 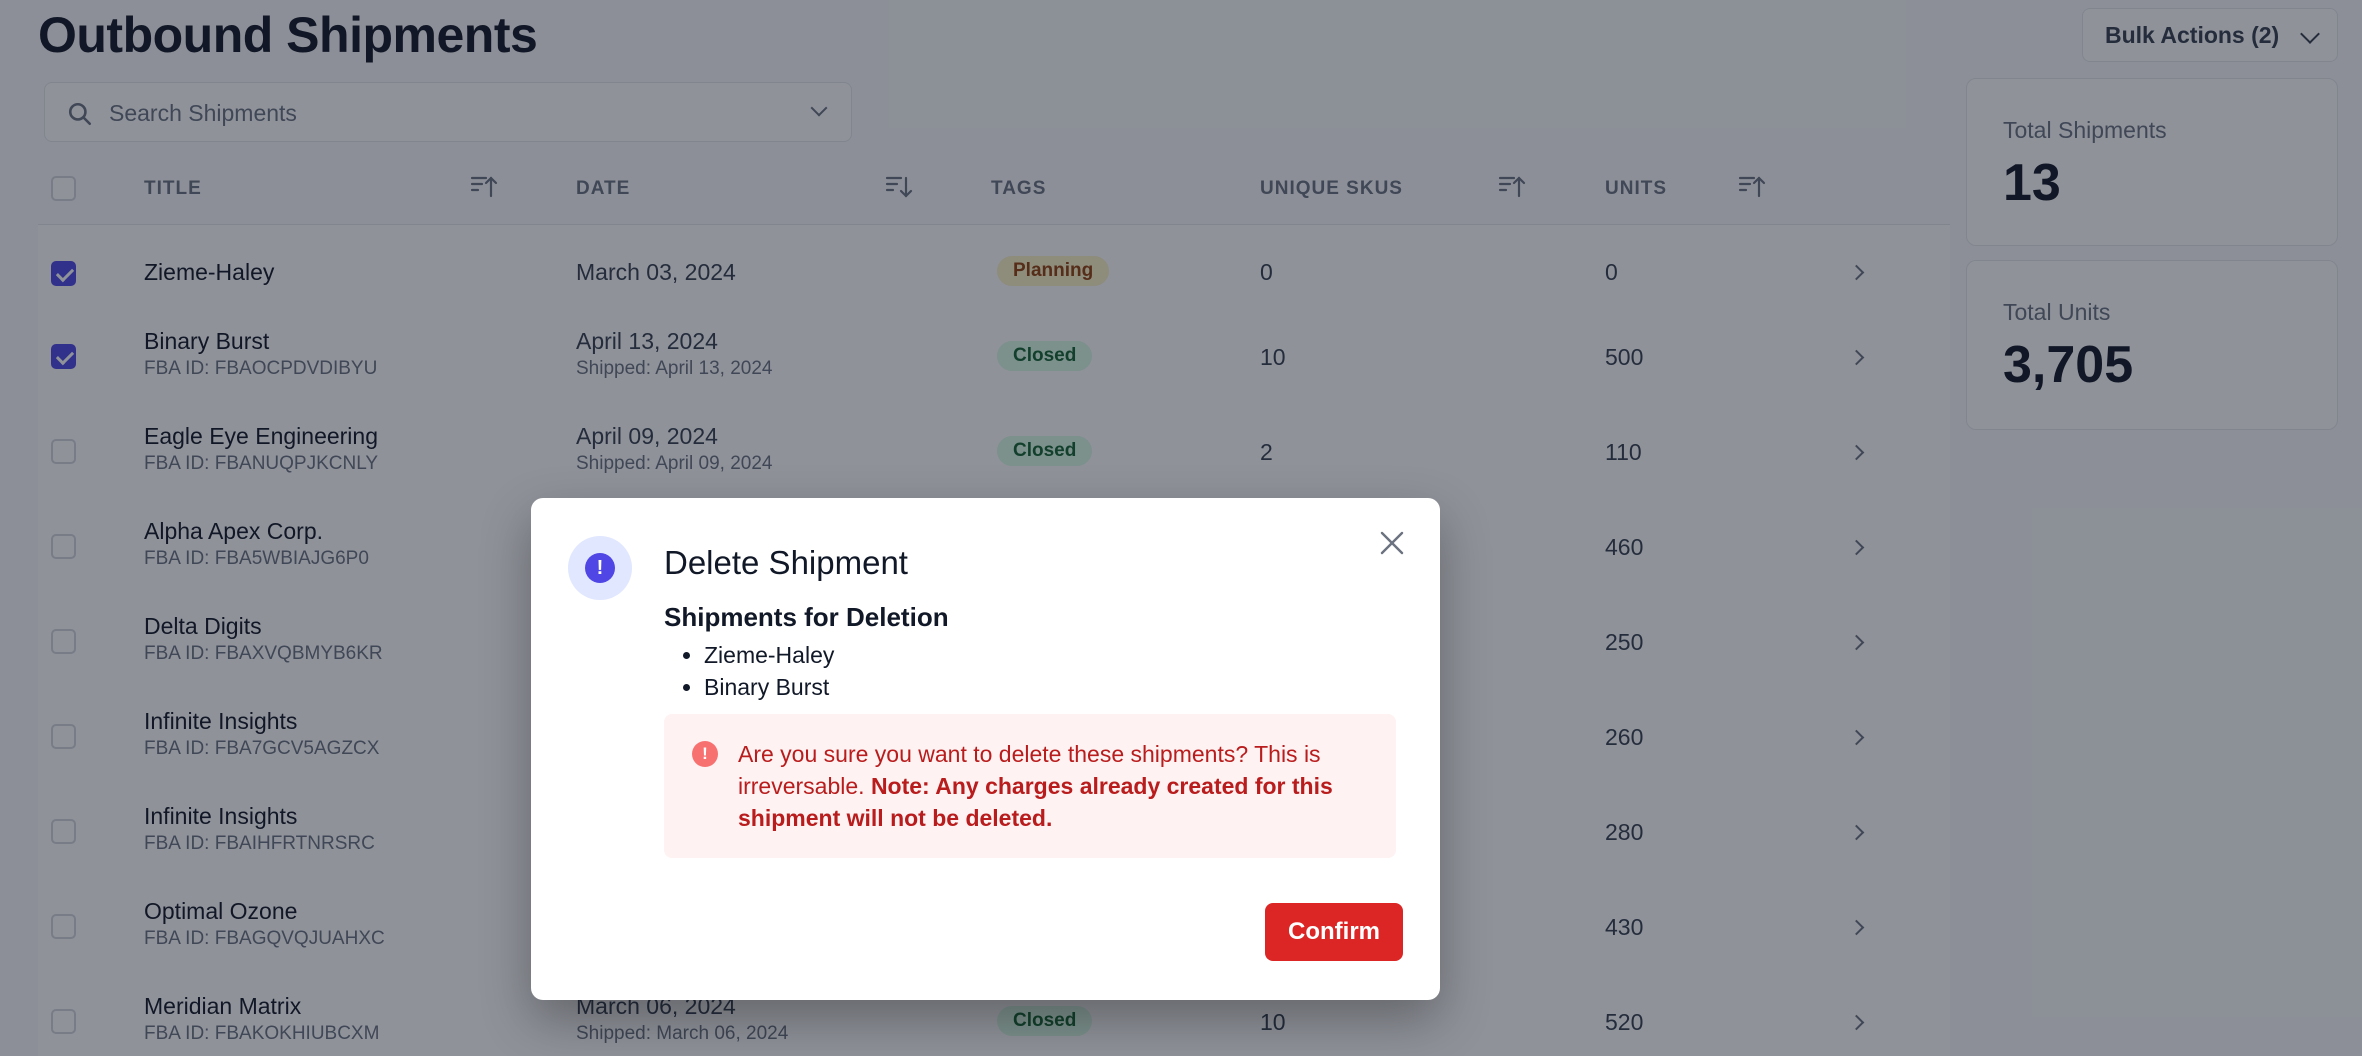 I want to click on confirm-button: Confirm, so click(x=1334, y=932).